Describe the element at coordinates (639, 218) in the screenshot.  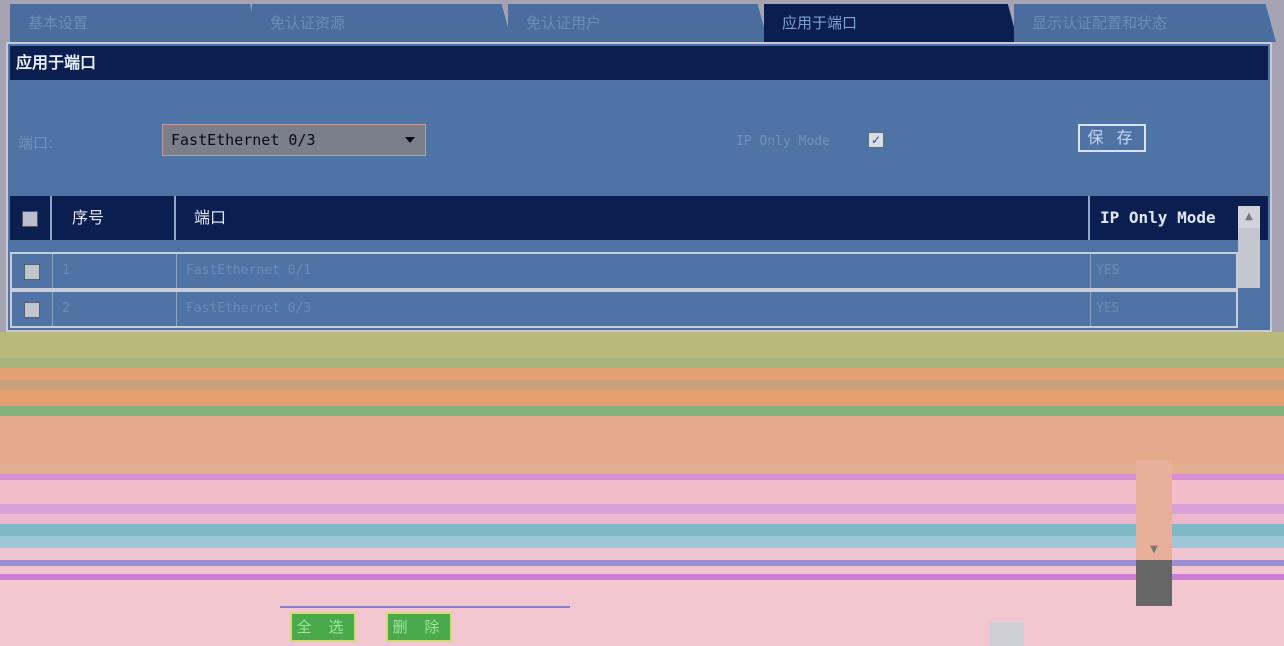
I see `table-header: 序号 端口 IP Only Mode` at that location.